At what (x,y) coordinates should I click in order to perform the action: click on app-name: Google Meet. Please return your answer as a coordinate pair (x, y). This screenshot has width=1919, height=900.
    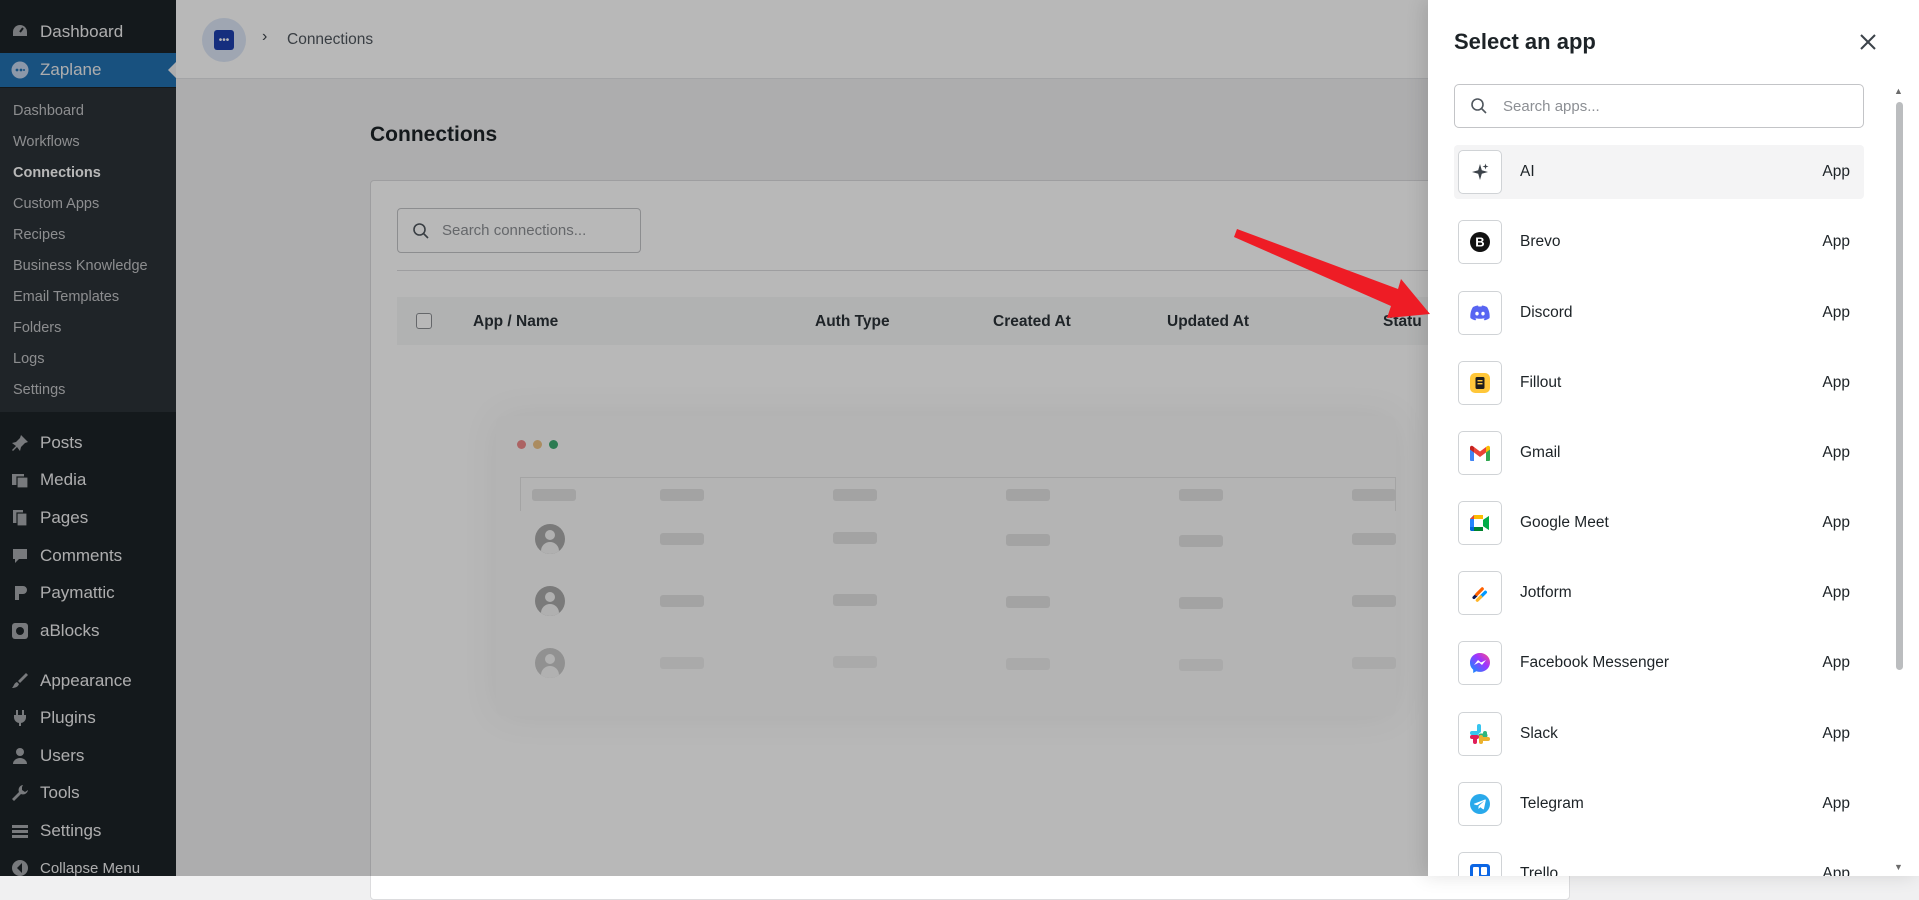
    Looking at the image, I should click on (1564, 522).